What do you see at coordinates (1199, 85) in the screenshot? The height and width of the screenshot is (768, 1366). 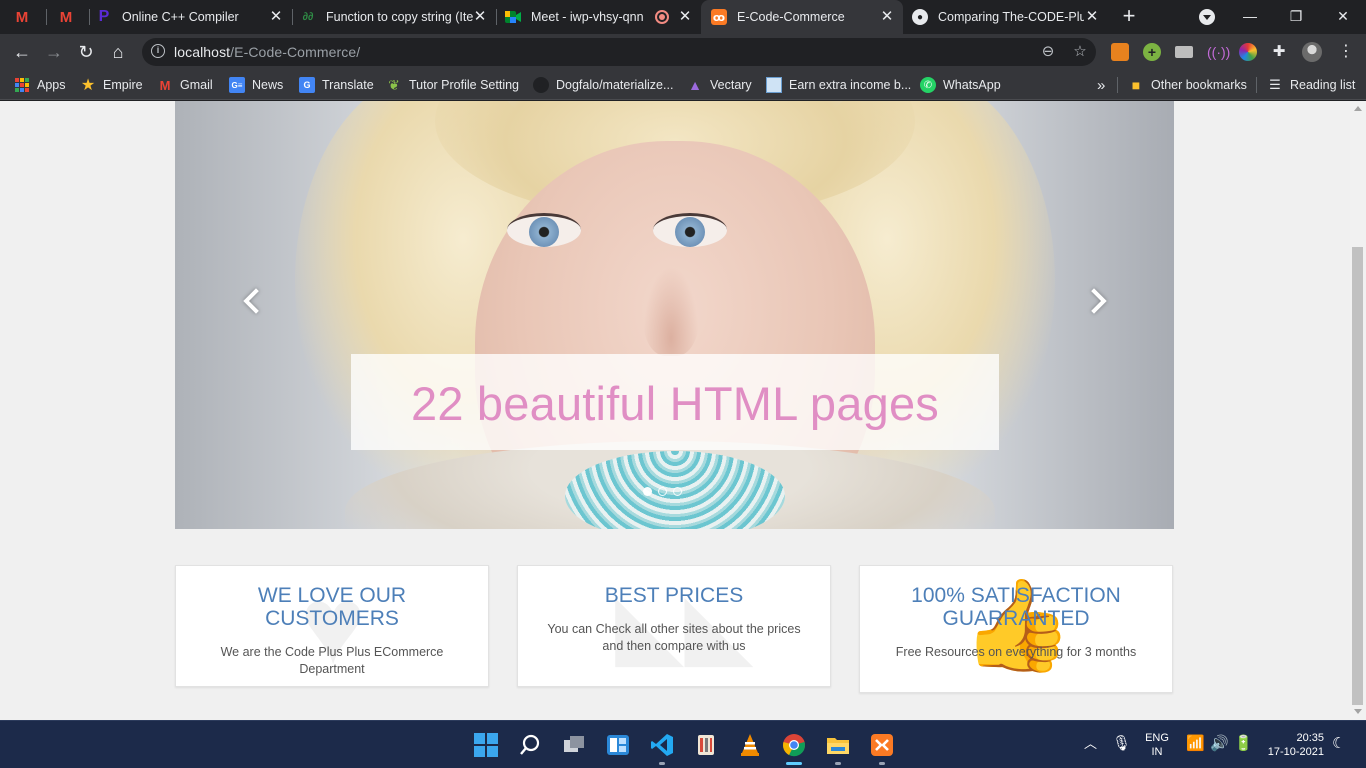 I see `other-bookmarks-label: Other bookmarks` at bounding box center [1199, 85].